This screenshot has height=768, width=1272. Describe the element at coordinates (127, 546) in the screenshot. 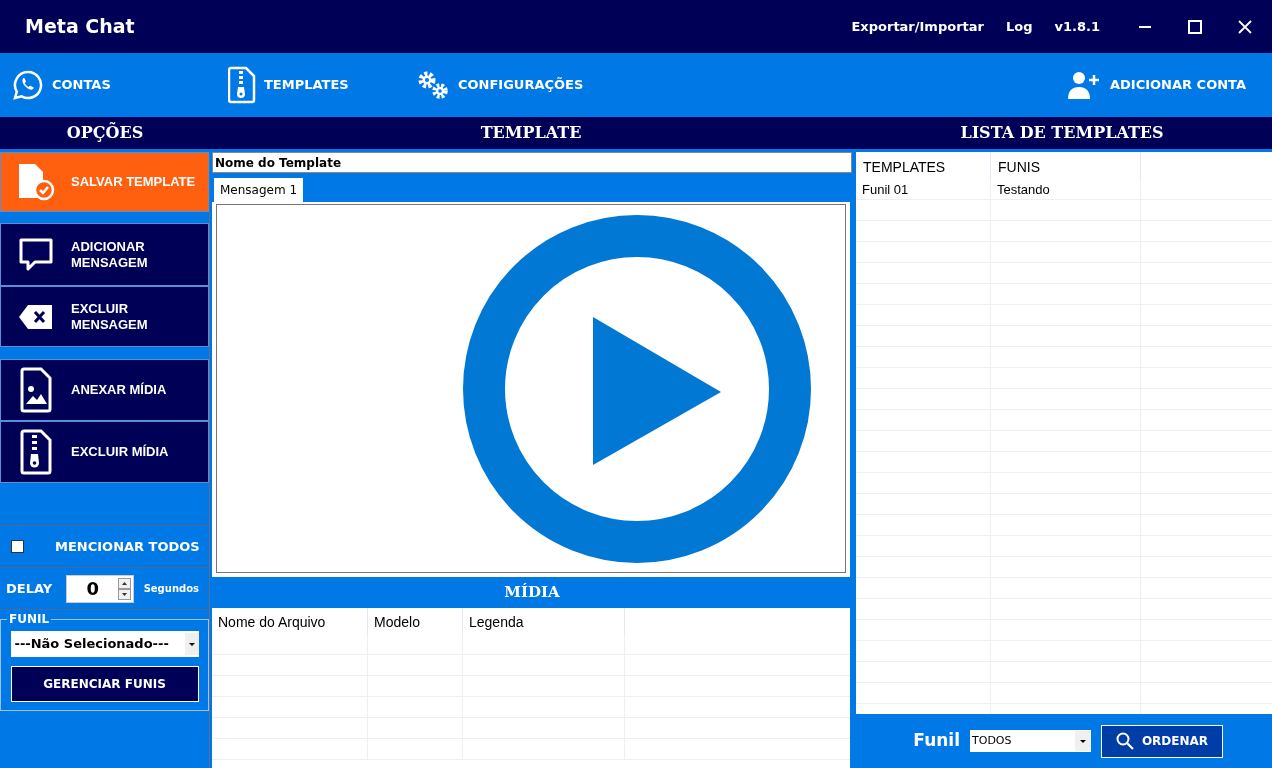

I see `checkbox-label: MENCIONAR TODOS` at that location.